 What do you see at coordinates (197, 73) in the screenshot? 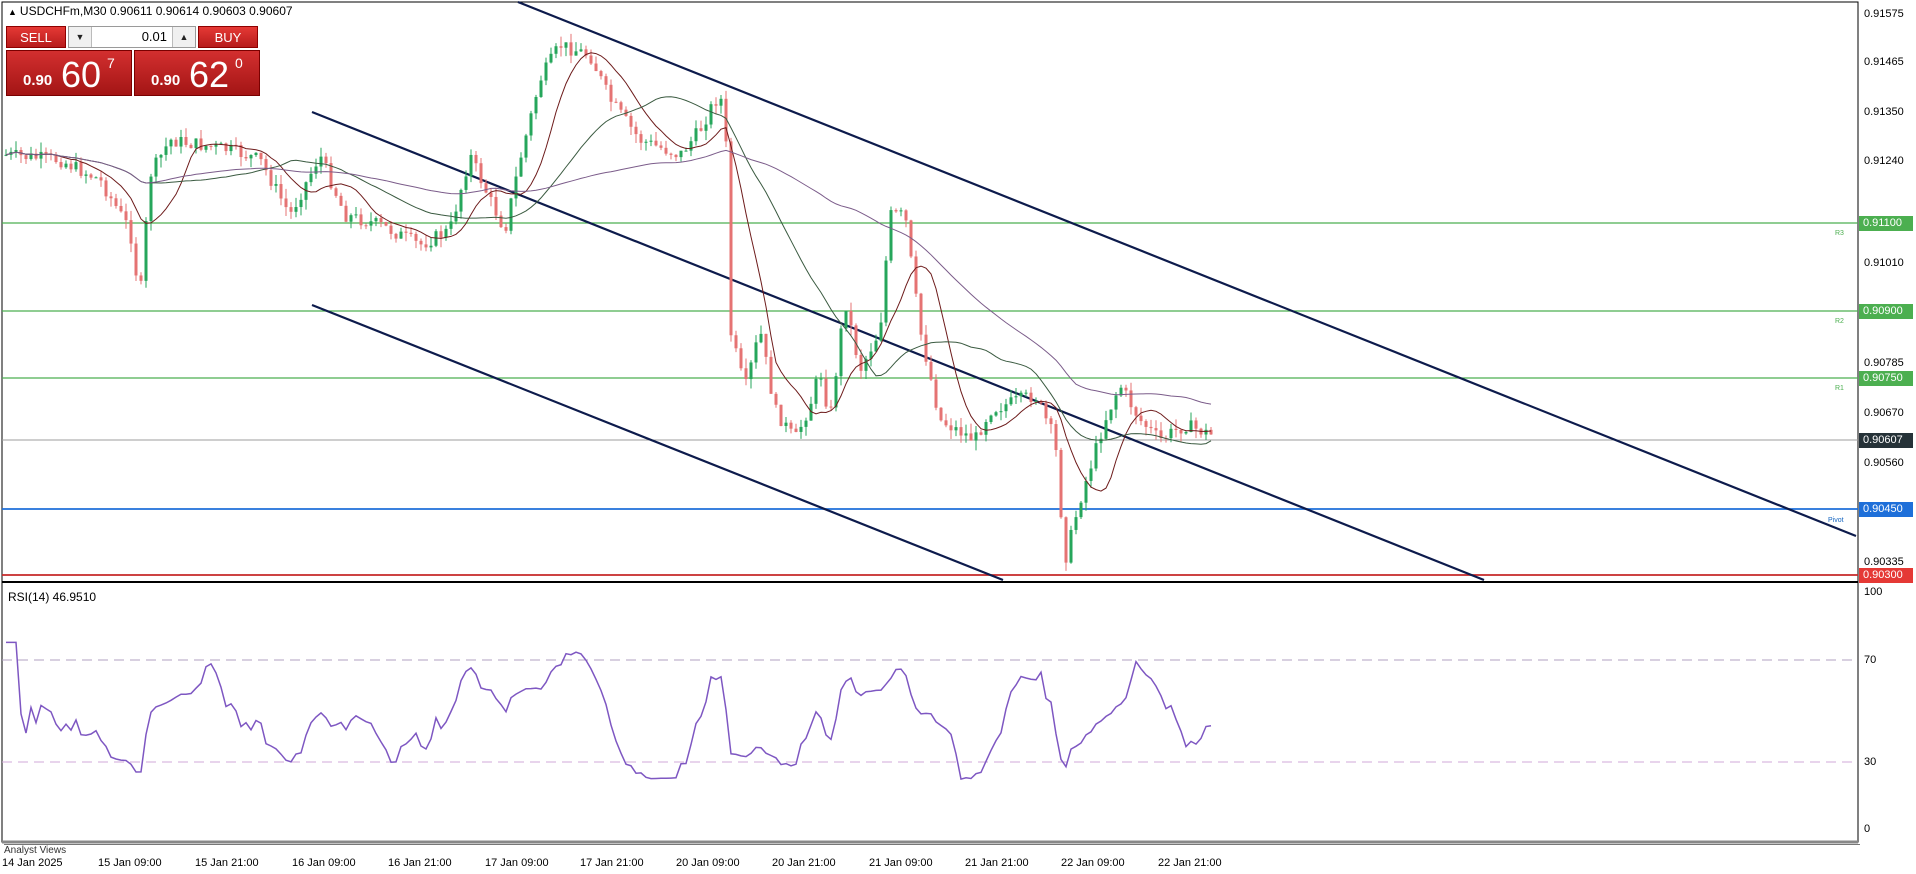
I see `buy-price-box: 0.90 62 0` at bounding box center [197, 73].